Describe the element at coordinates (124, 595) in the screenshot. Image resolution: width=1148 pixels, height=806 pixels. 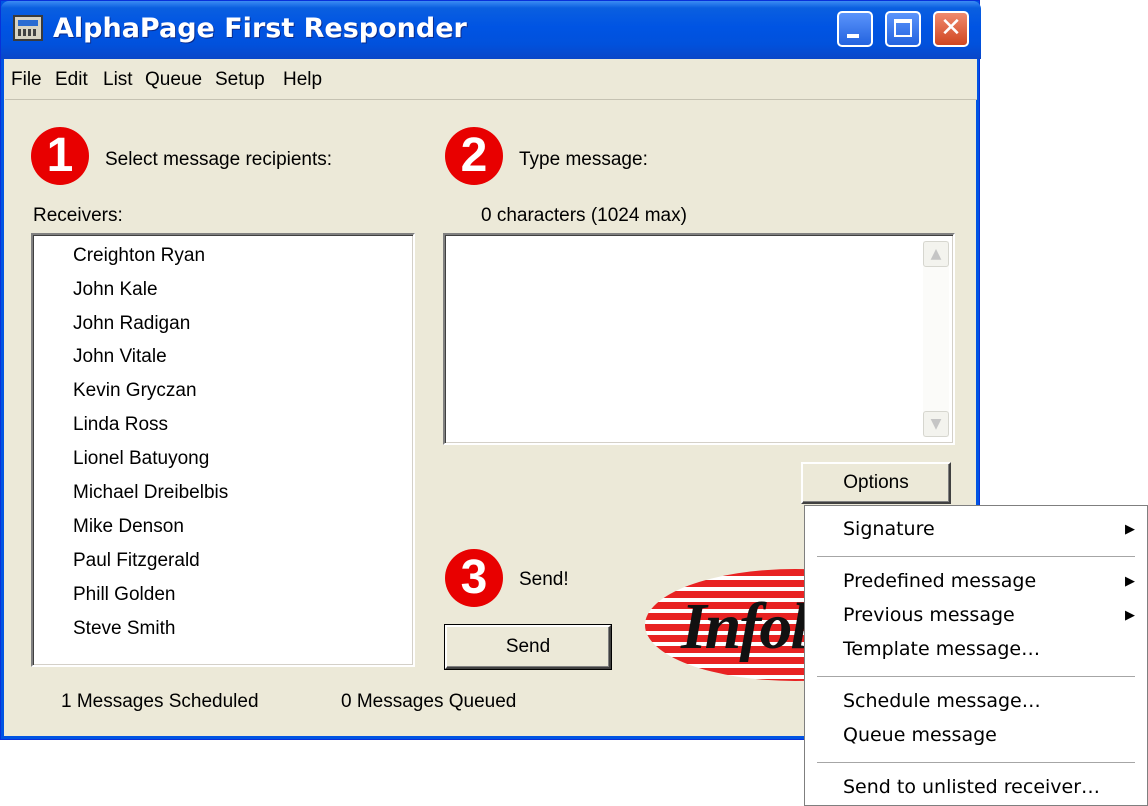
I see `list-item: Phill Golden` at that location.